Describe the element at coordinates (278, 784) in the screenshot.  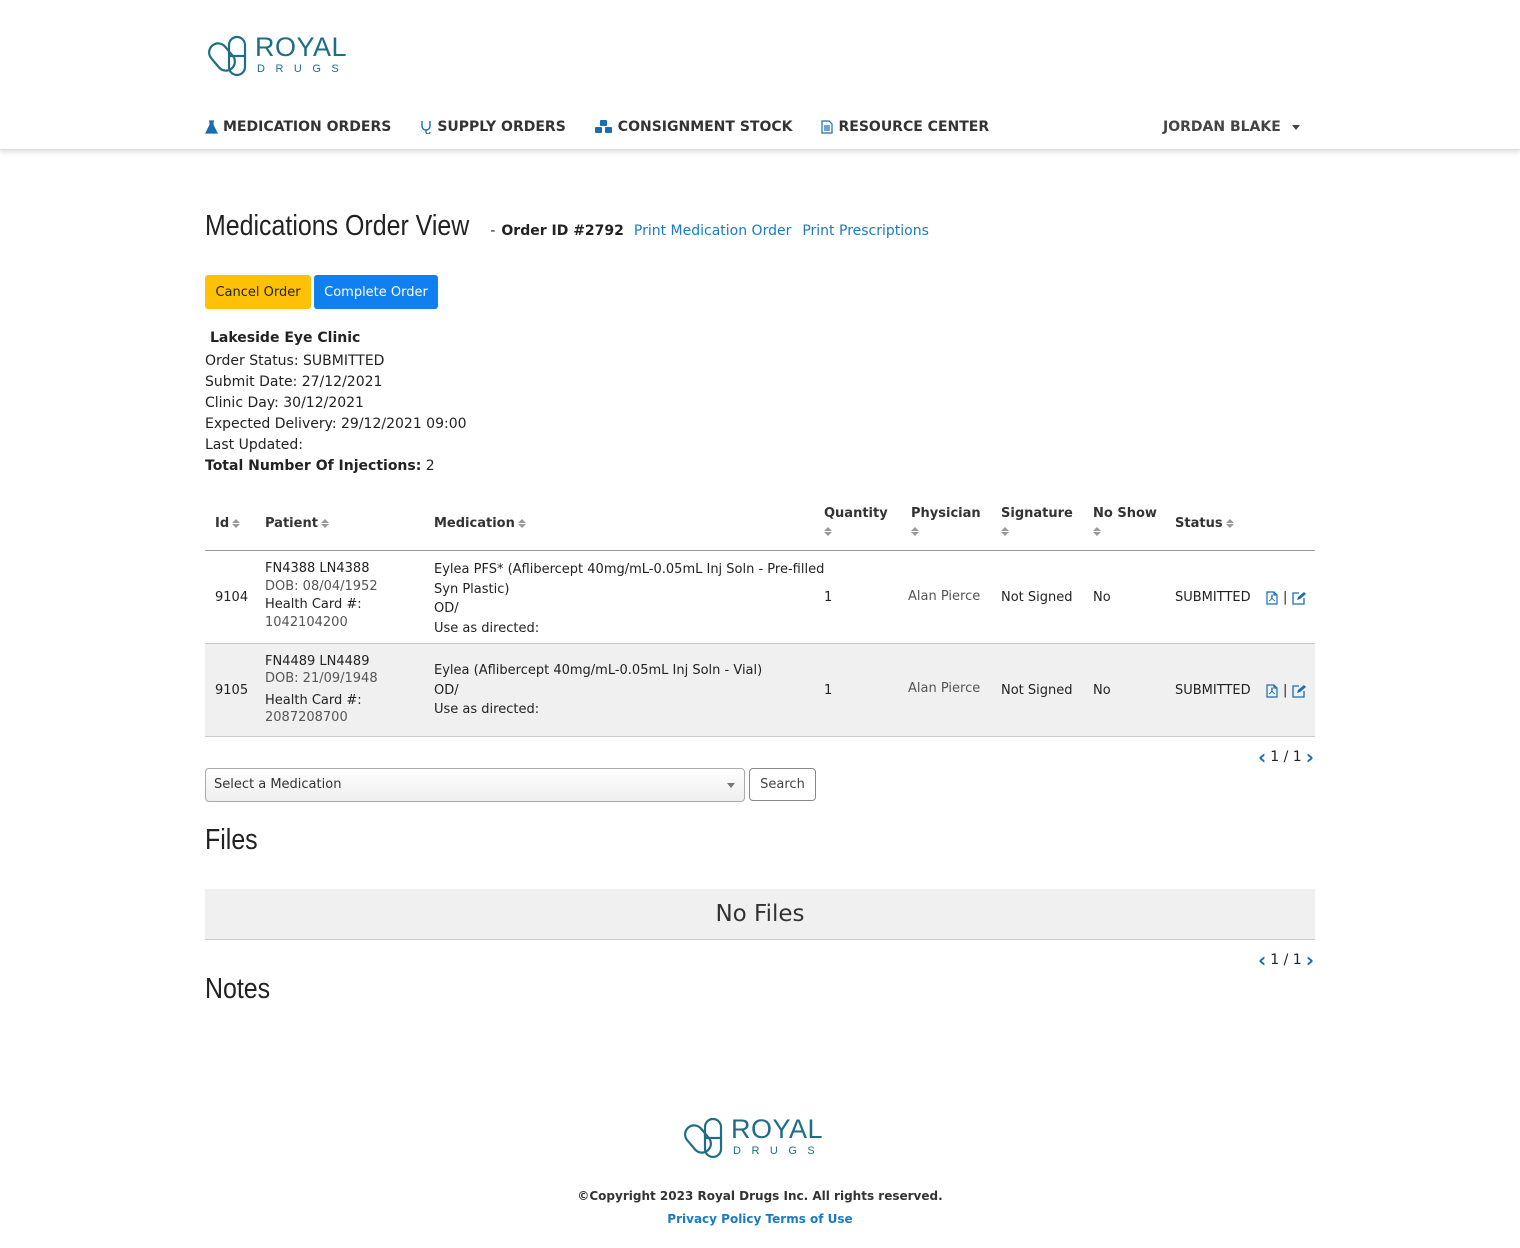
I see `select-placeholder: Select a Medication` at that location.